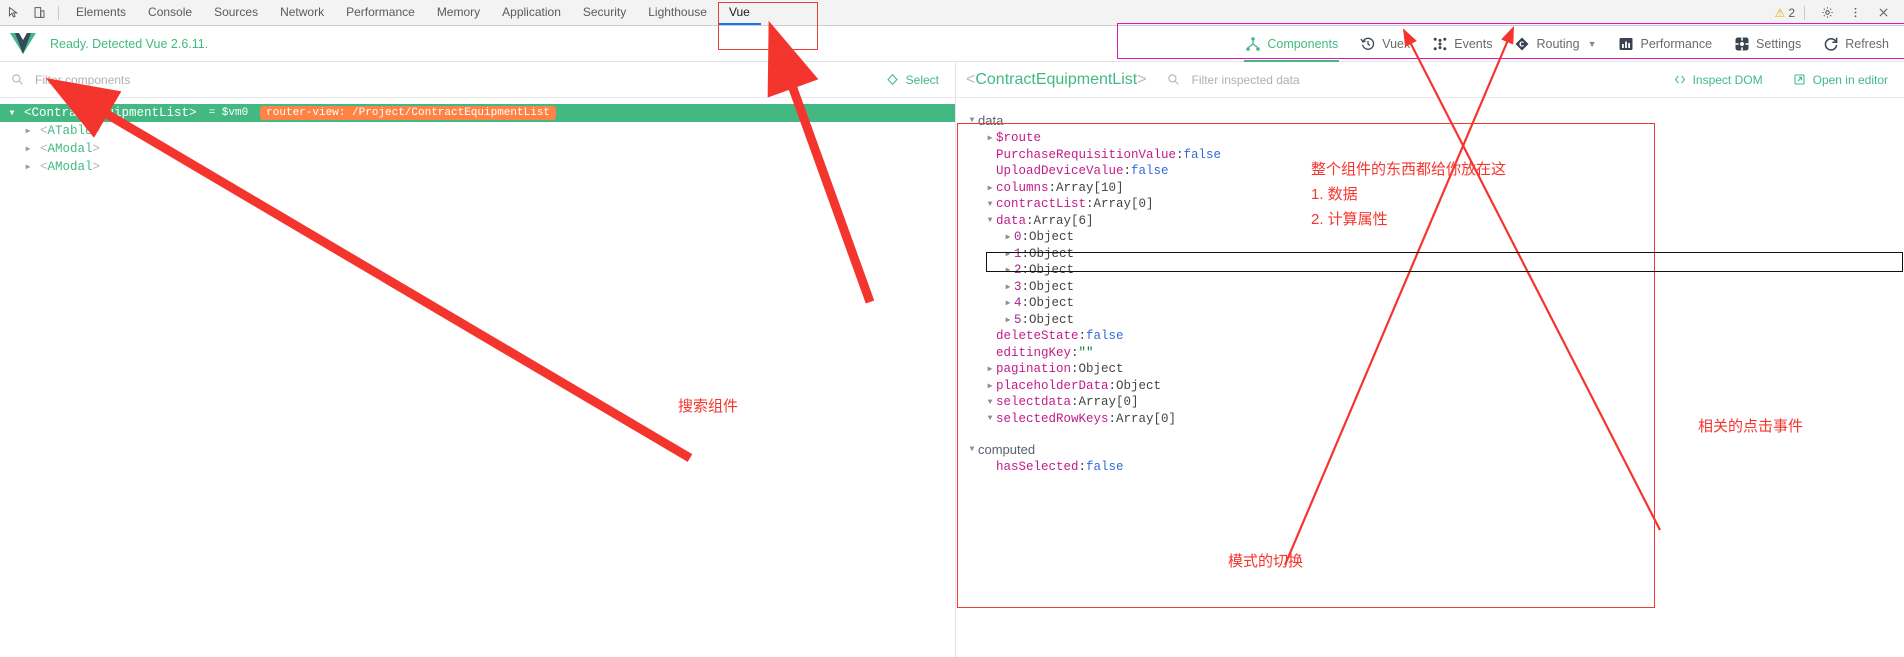 The height and width of the screenshot is (657, 1904). Describe the element at coordinates (1018, 286) in the screenshot. I see `property-key: 3` at that location.